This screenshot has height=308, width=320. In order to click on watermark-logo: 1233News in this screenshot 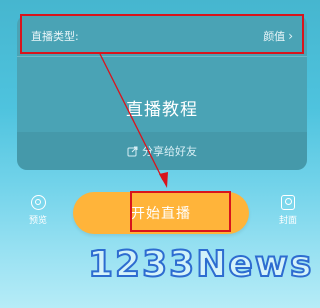, I will do `click(200, 264)`.